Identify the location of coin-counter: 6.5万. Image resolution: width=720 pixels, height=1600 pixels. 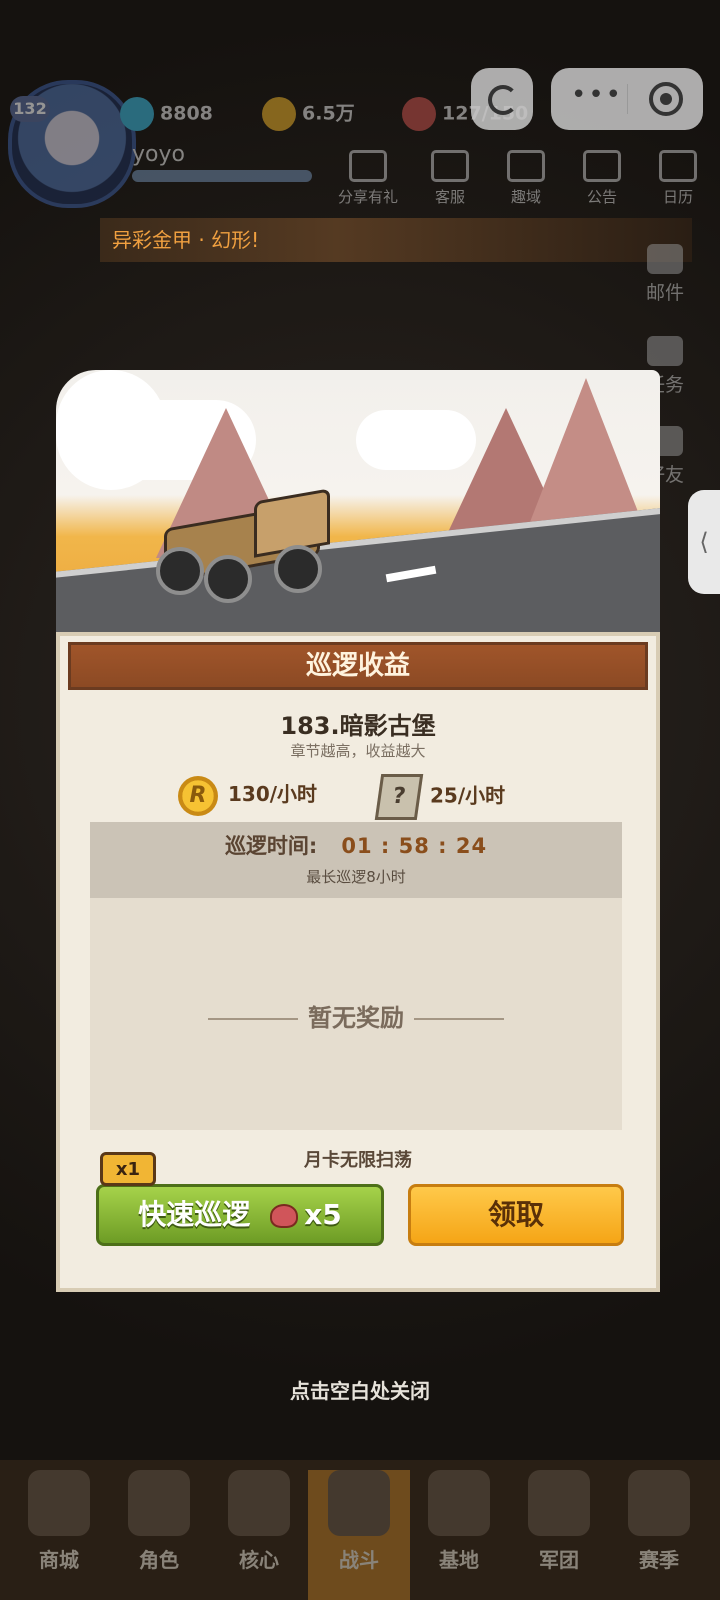
(308, 114).